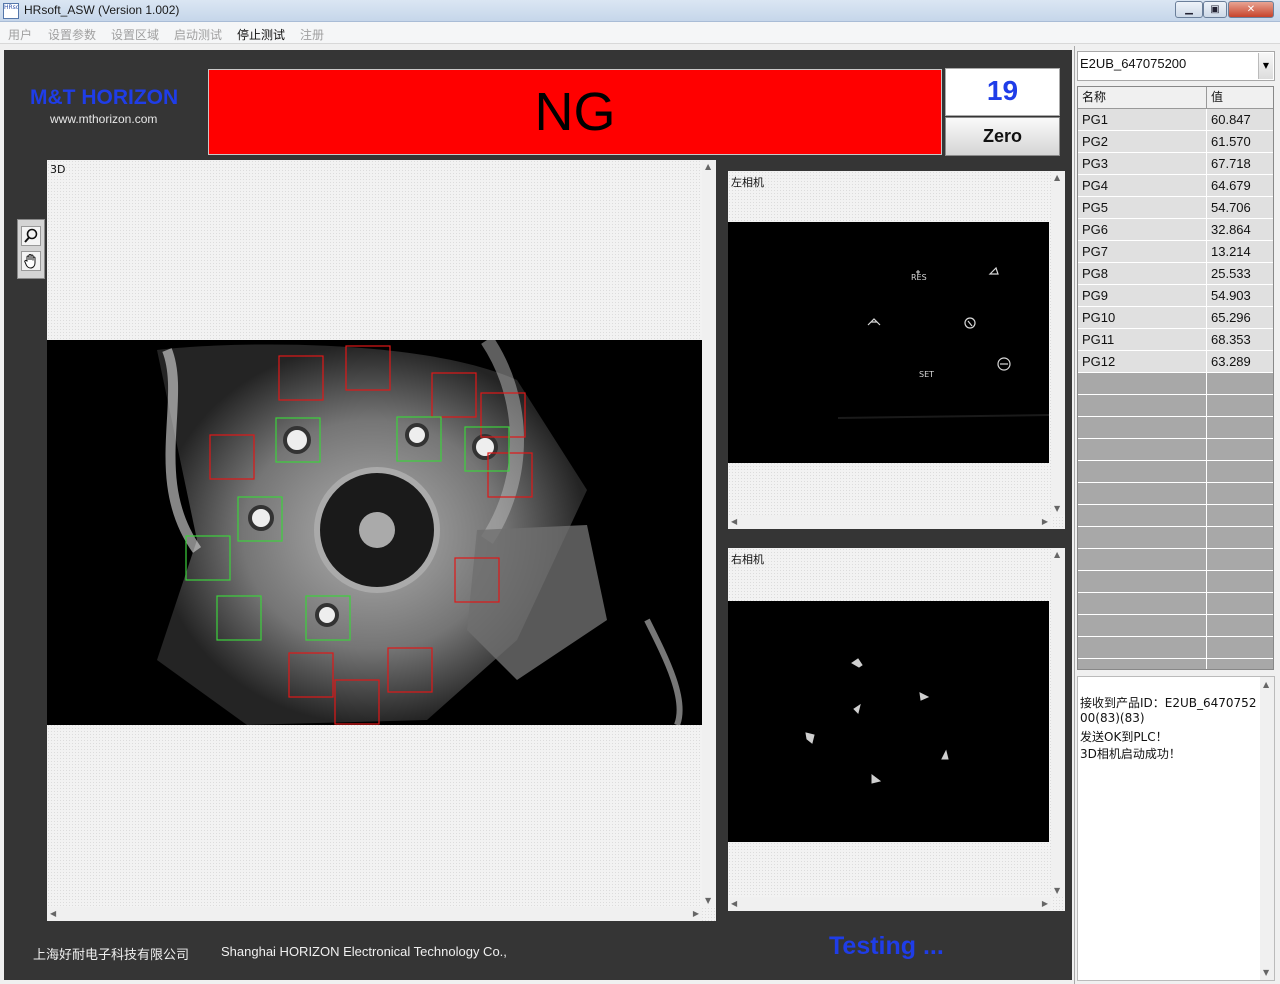 The image size is (1280, 984). What do you see at coordinates (31, 236) in the screenshot?
I see `magnifier-icon` at bounding box center [31, 236].